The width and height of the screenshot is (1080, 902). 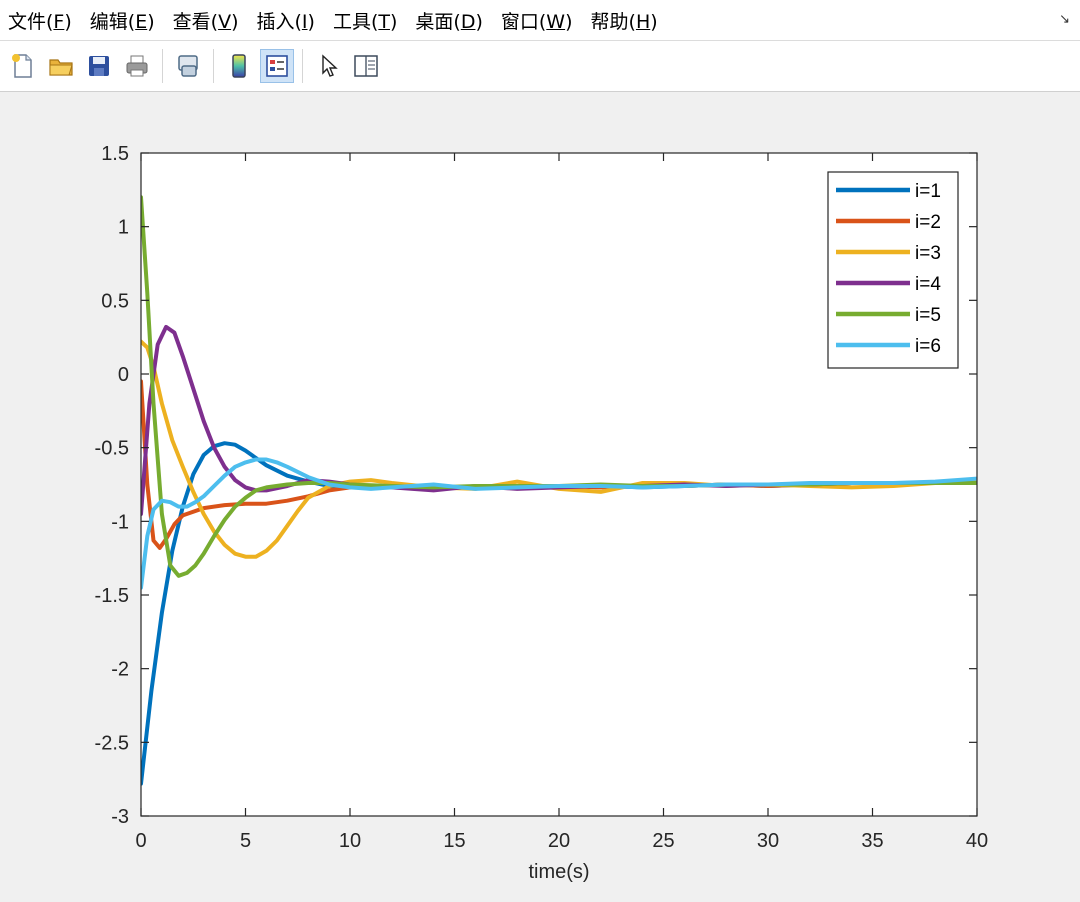 I want to click on link-icon, so click(x=188, y=66).